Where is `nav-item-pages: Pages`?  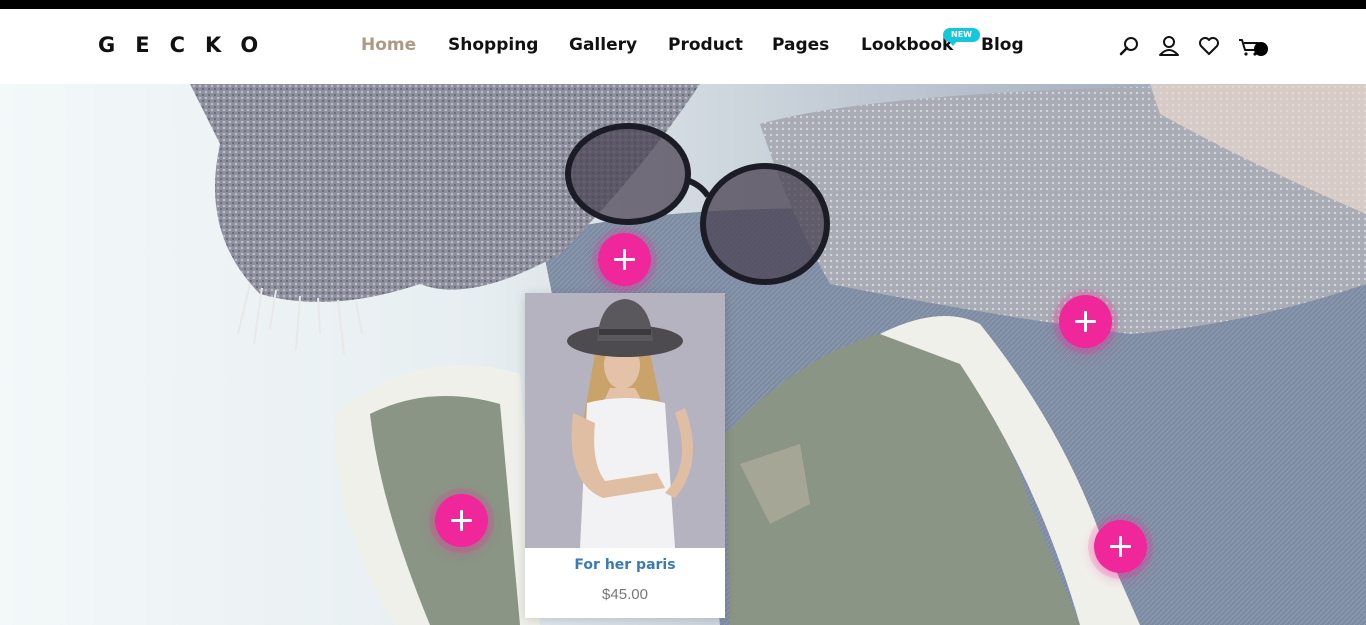
nav-item-pages: Pages is located at coordinates (800, 45).